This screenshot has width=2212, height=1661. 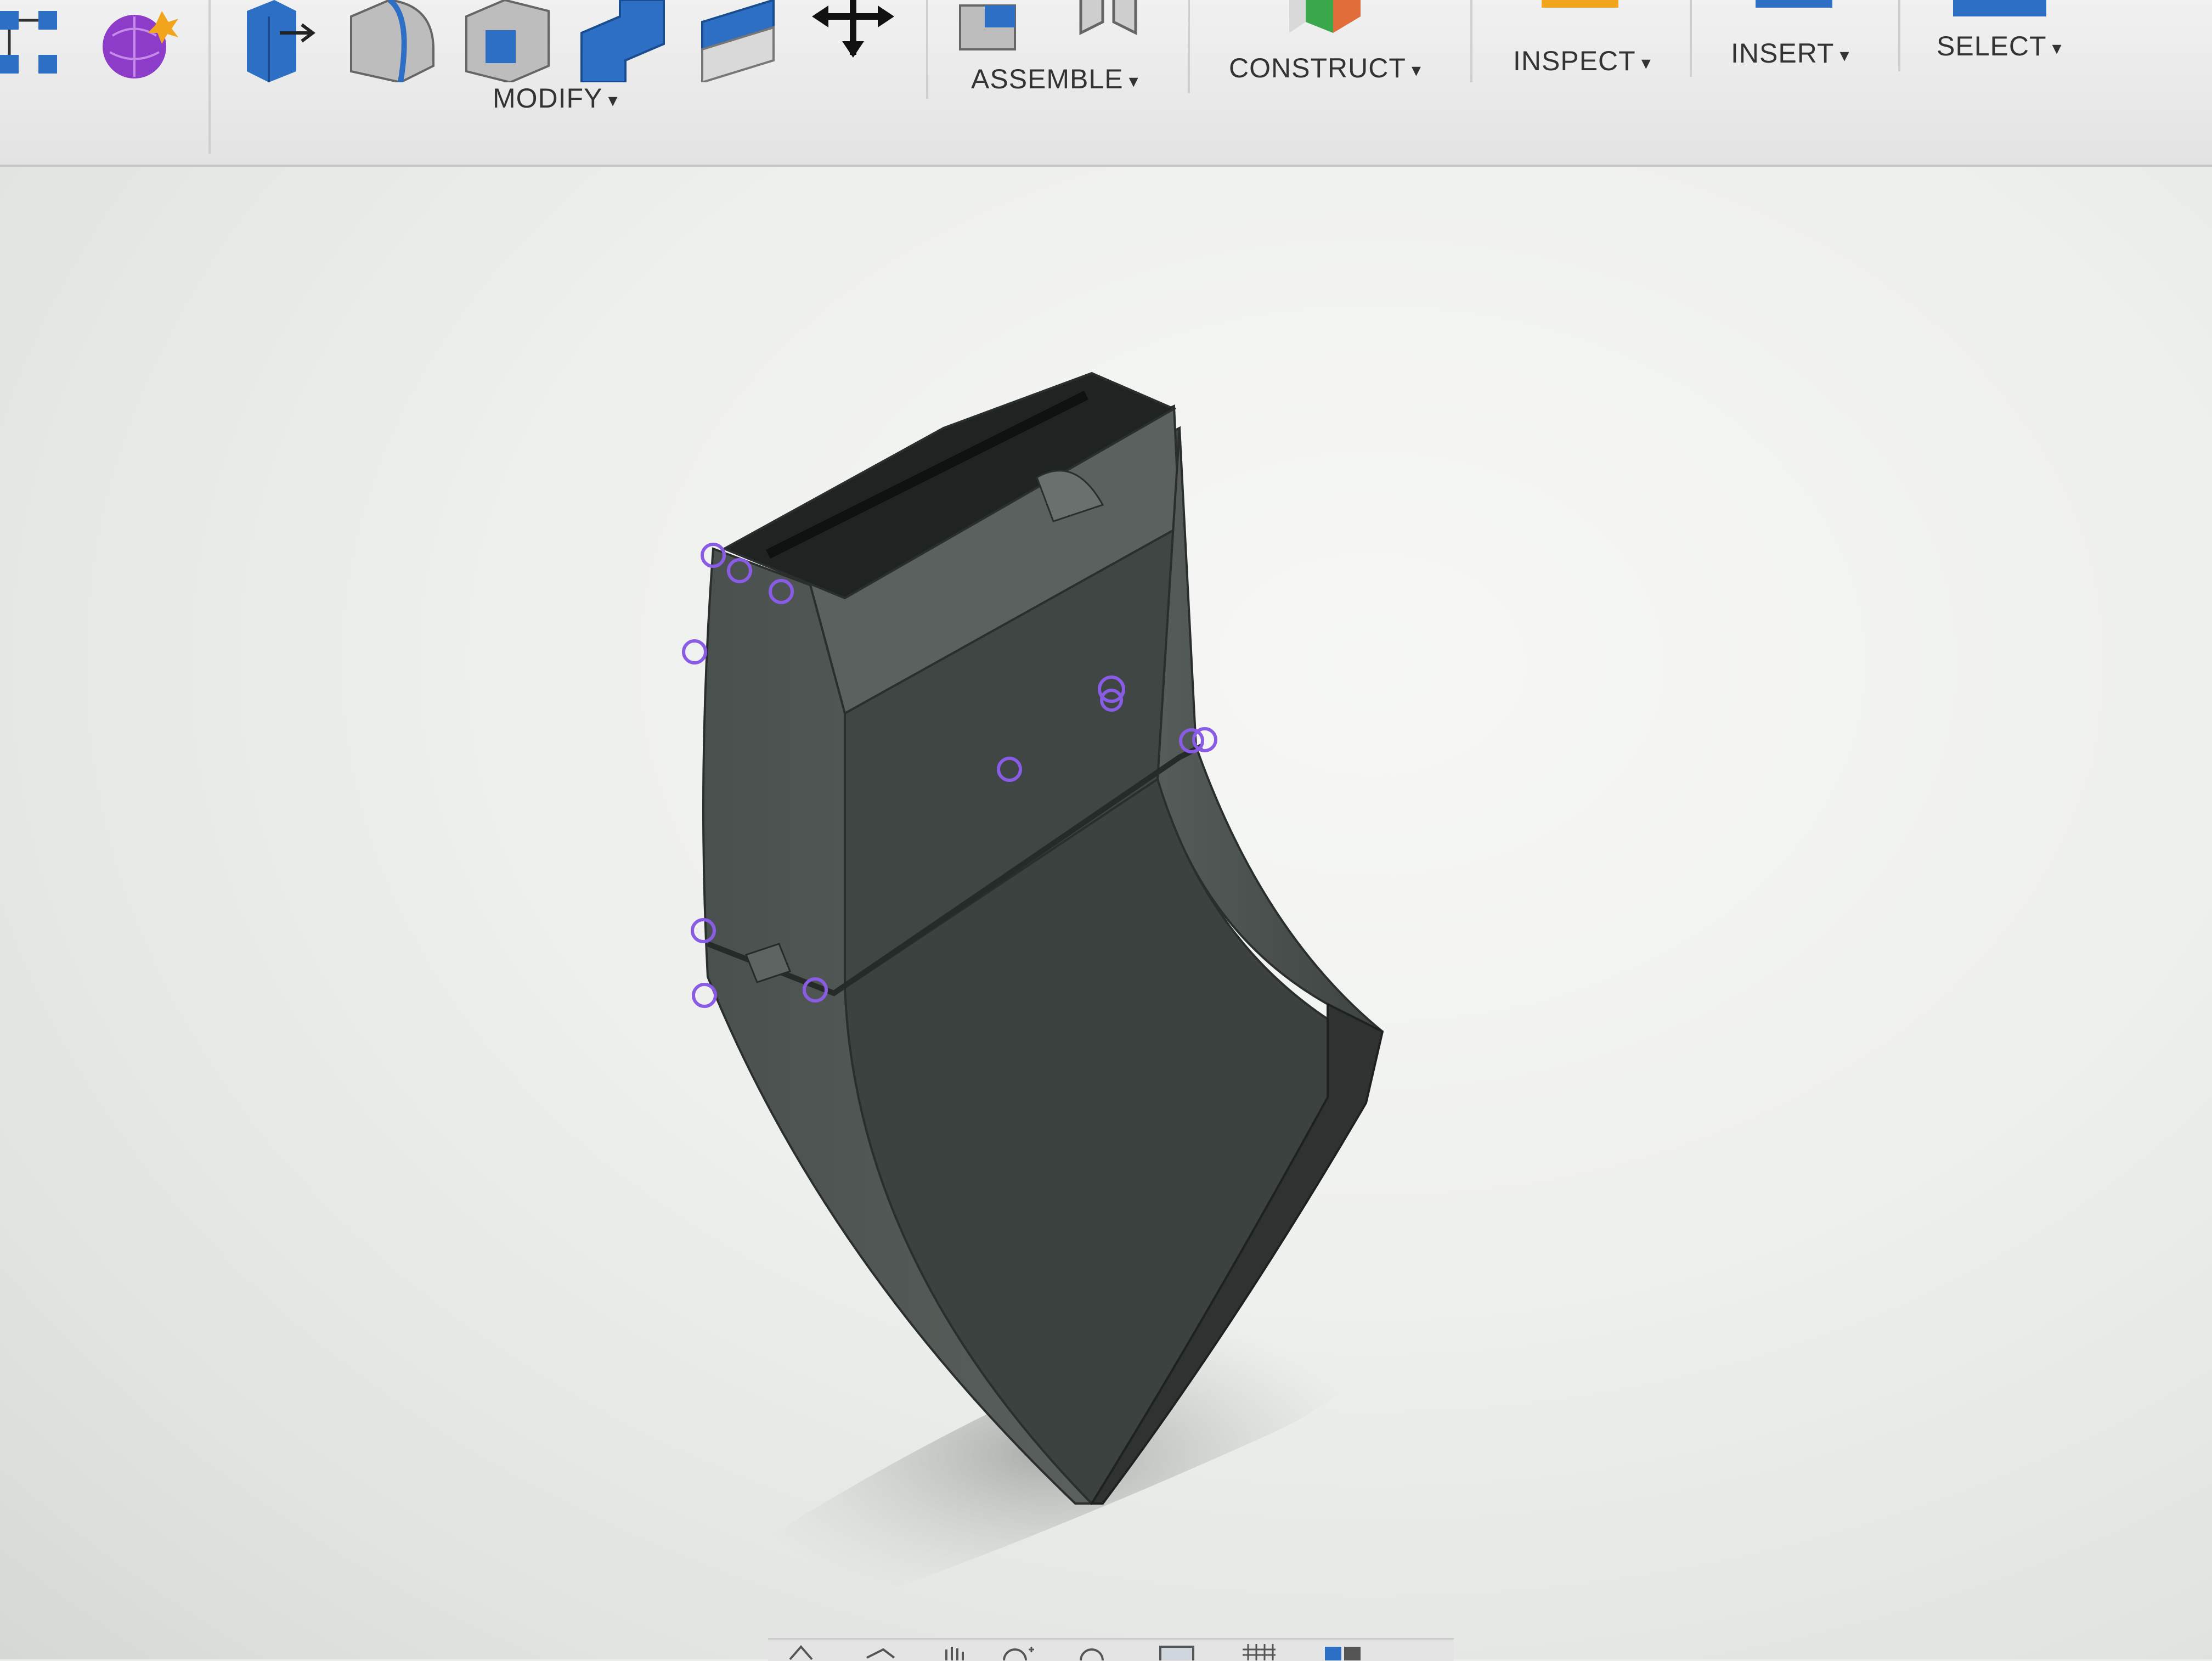 I want to click on assemble-label: ASSEMBLE, so click(x=1047, y=79).